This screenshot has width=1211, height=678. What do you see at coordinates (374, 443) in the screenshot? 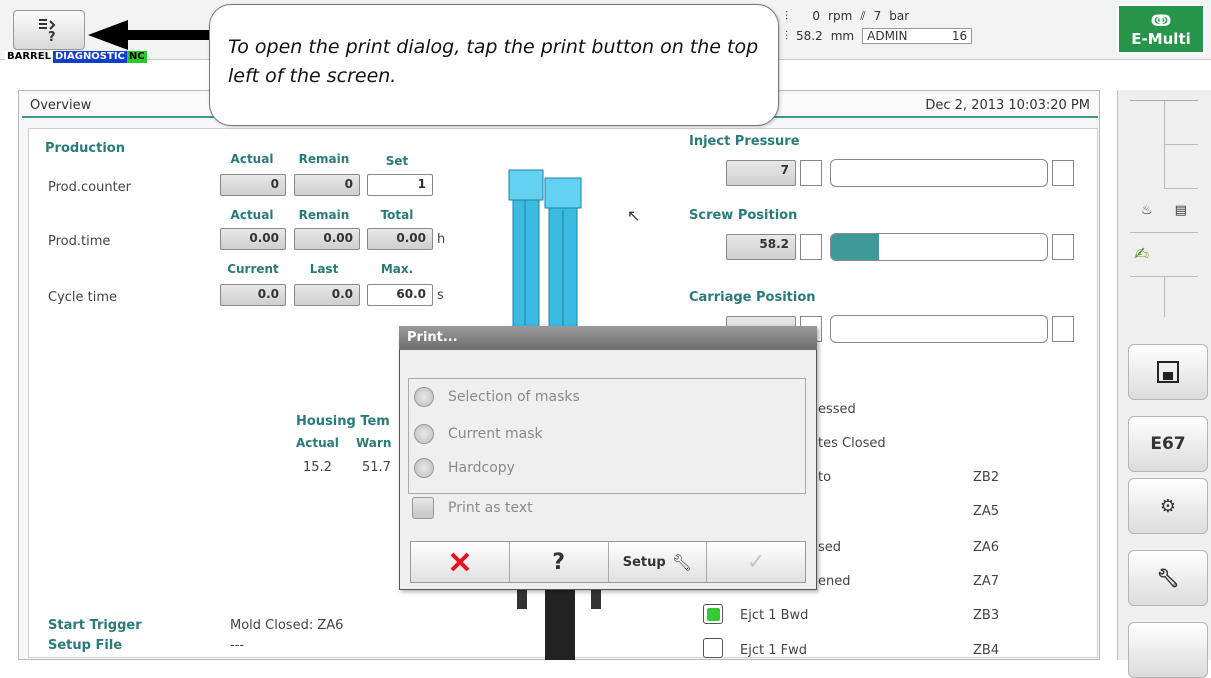
I see `housing-head-warn: Warn` at bounding box center [374, 443].